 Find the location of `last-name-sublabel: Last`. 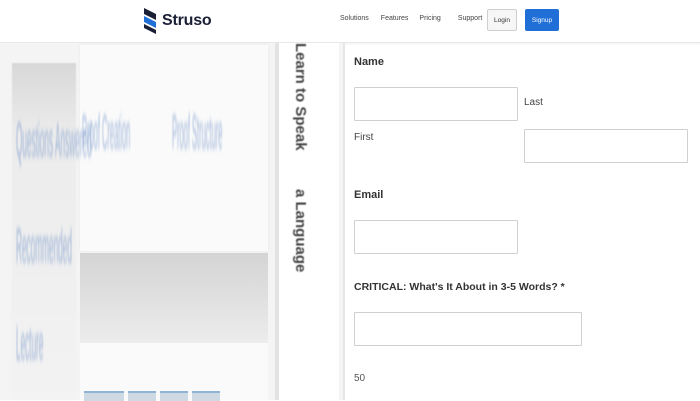

last-name-sublabel: Last is located at coordinates (533, 102).